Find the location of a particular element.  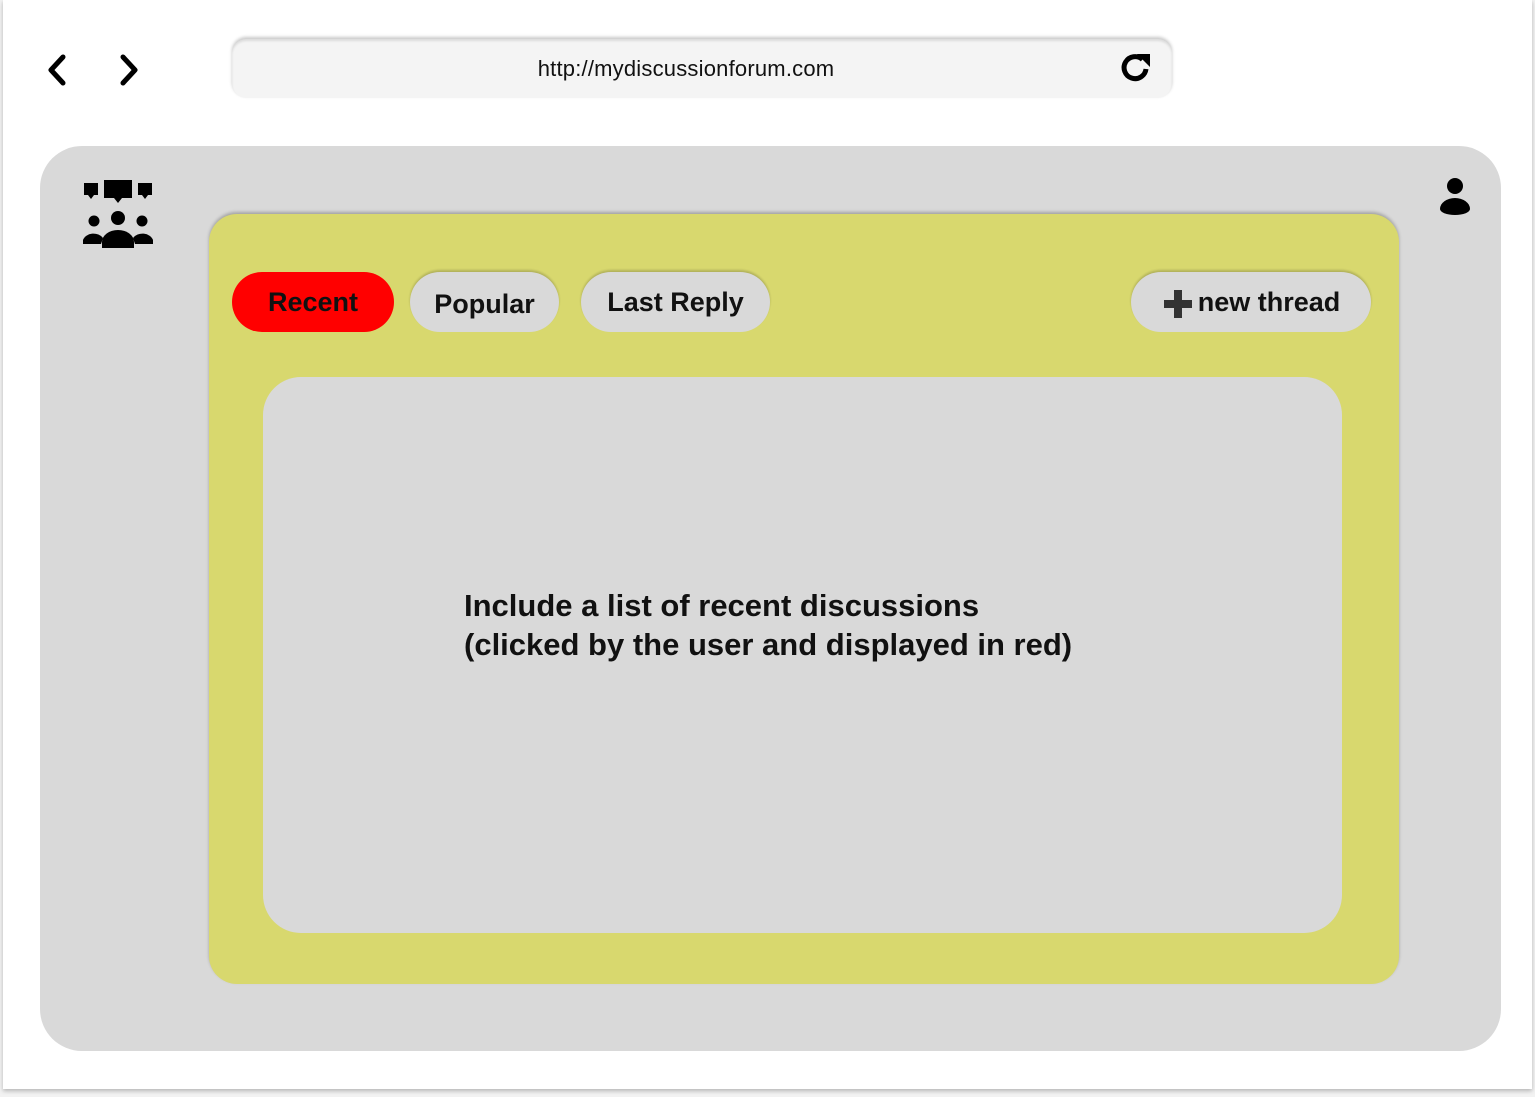

plus-icon is located at coordinates (1178, 304).